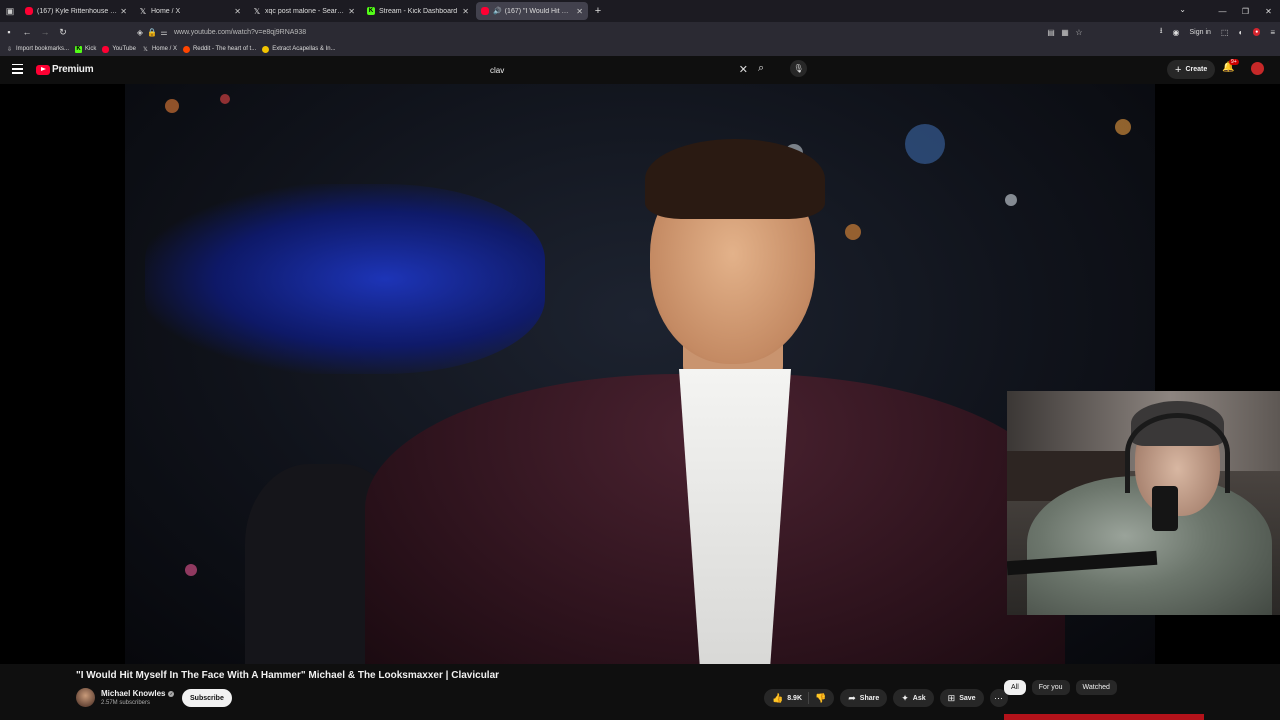 The height and width of the screenshot is (720, 1280). What do you see at coordinates (869, 698) in the screenshot?
I see `share-label: Share` at bounding box center [869, 698].